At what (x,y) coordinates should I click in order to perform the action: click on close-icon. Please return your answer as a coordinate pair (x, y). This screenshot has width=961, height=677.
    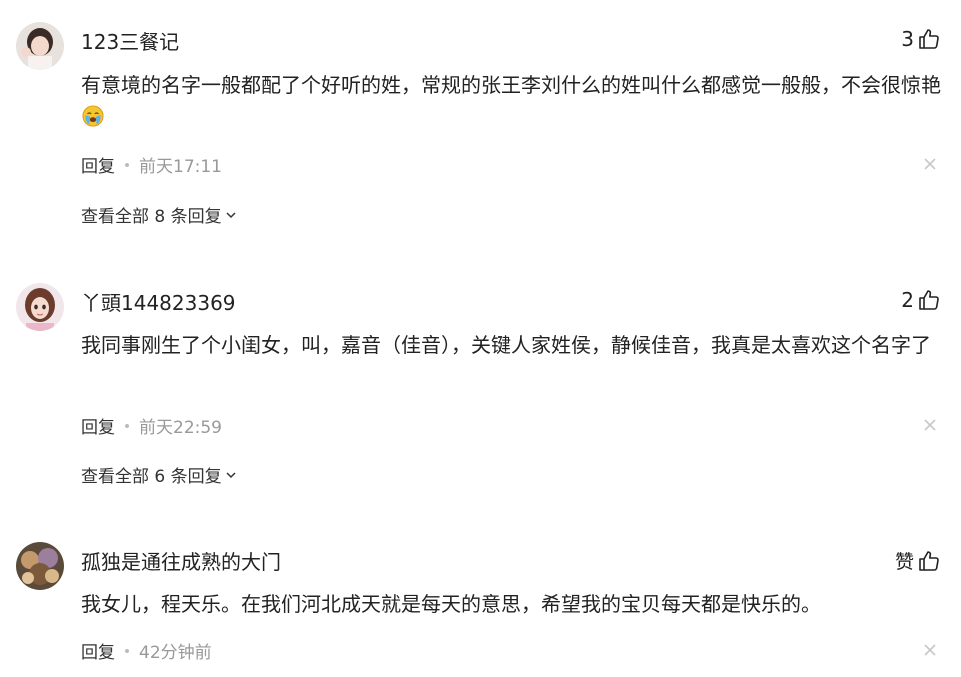
    Looking at the image, I should click on (930, 650).